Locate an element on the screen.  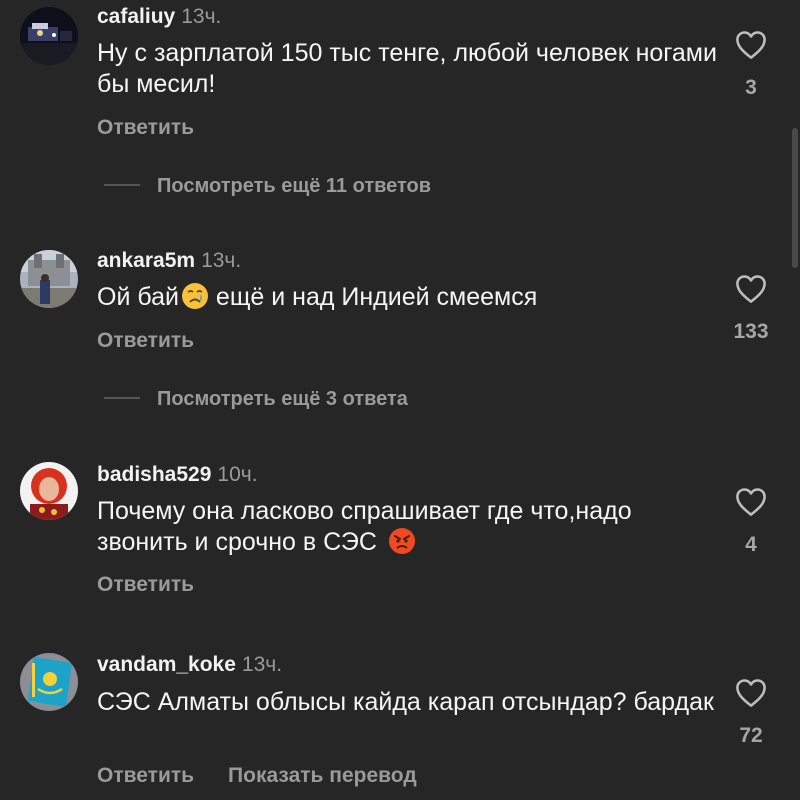
like-control: 3 is located at coordinates (751, 65).